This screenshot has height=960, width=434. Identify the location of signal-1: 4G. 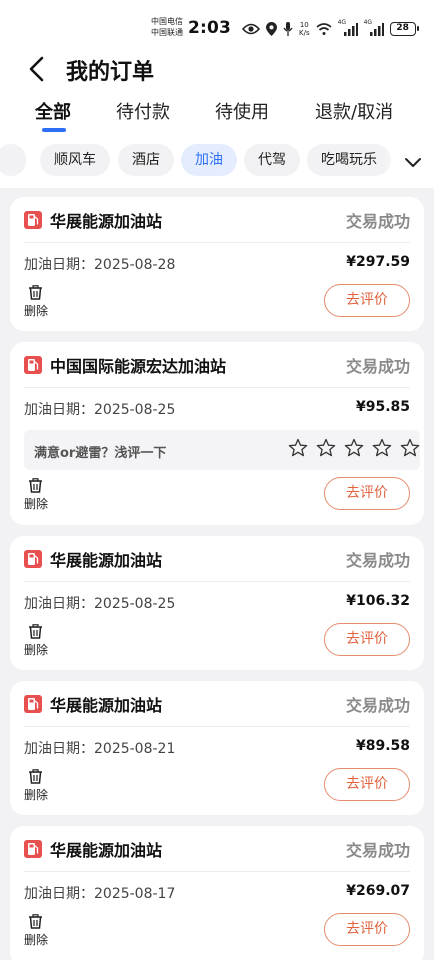
(348, 27).